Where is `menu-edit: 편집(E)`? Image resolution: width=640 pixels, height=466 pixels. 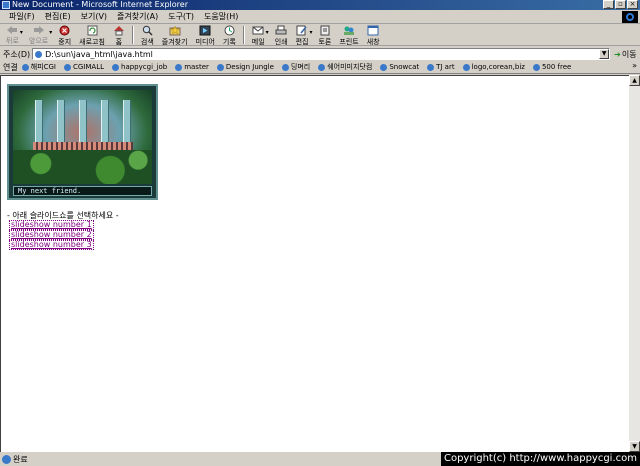
menu-edit: 편집(E) is located at coordinates (58, 16).